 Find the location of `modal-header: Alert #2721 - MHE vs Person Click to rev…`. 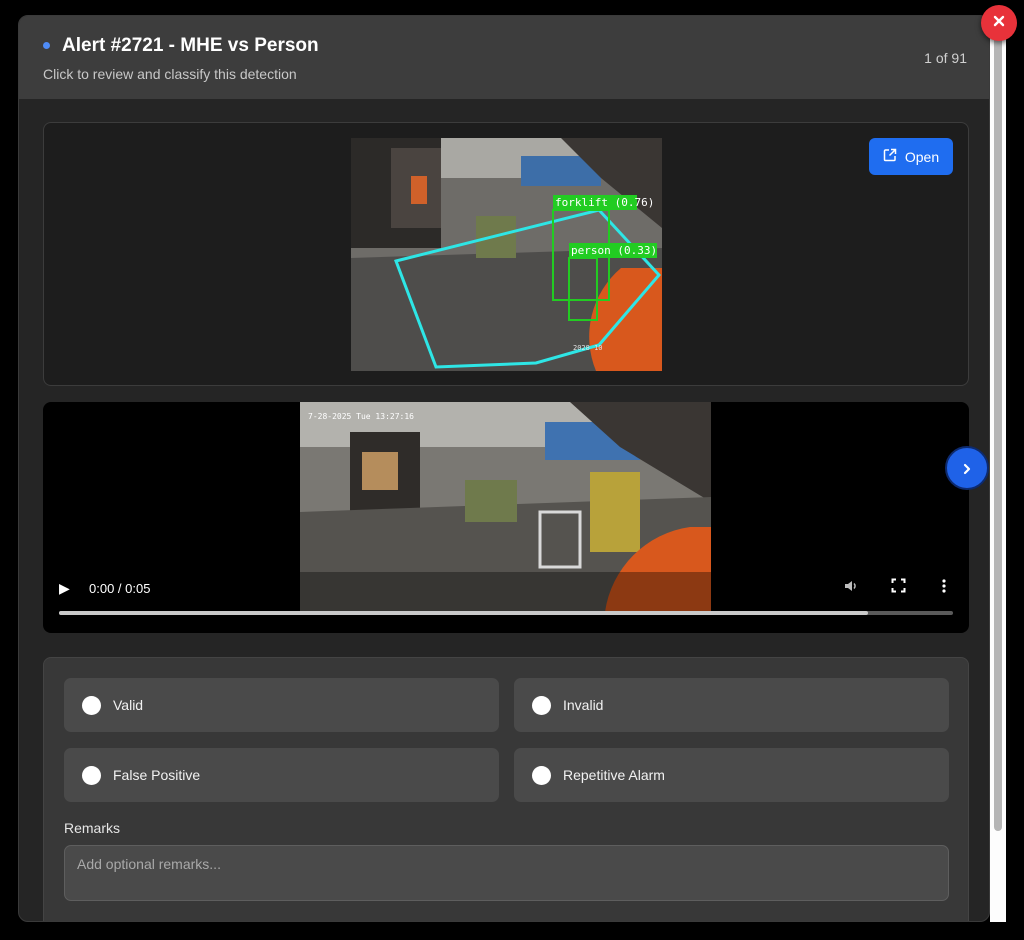

modal-header: Alert #2721 - MHE vs Person Click to rev… is located at coordinates (504, 57).